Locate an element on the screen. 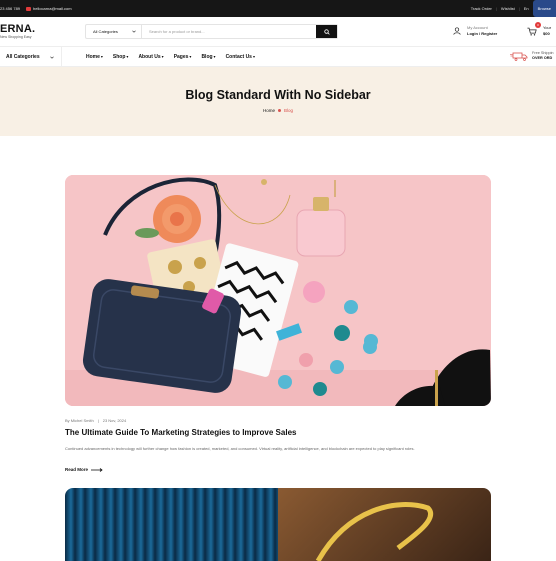 The width and height of the screenshot is (556, 561). nav-label: Shop is located at coordinates (119, 57).